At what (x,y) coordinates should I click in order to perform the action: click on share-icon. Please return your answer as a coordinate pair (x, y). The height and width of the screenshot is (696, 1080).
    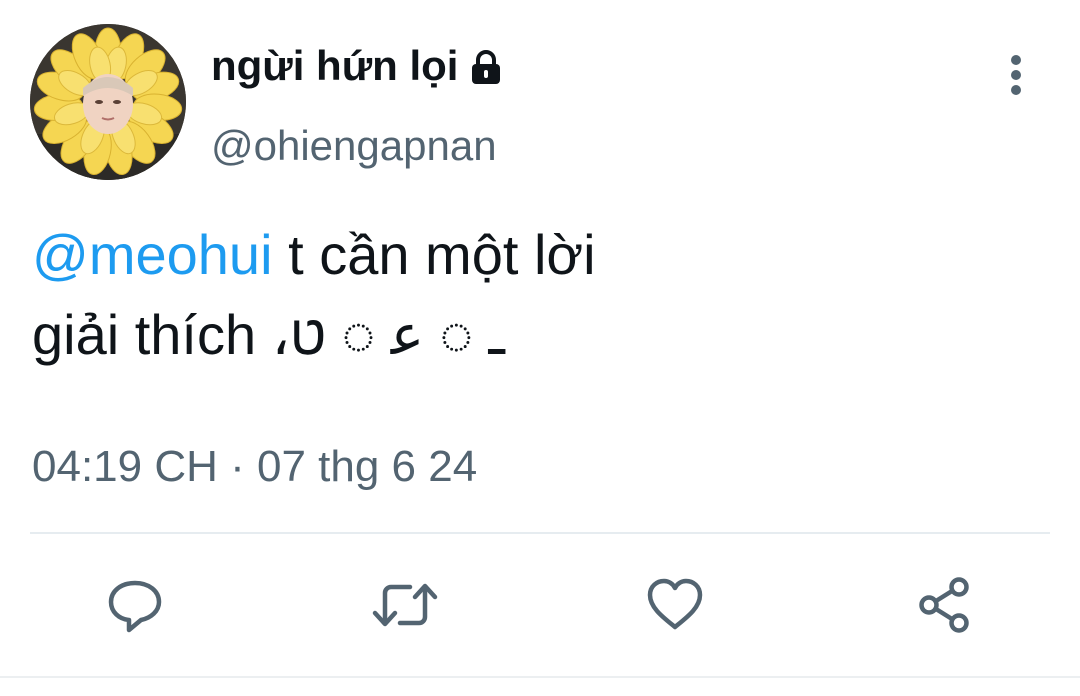
    Looking at the image, I should click on (944, 605).